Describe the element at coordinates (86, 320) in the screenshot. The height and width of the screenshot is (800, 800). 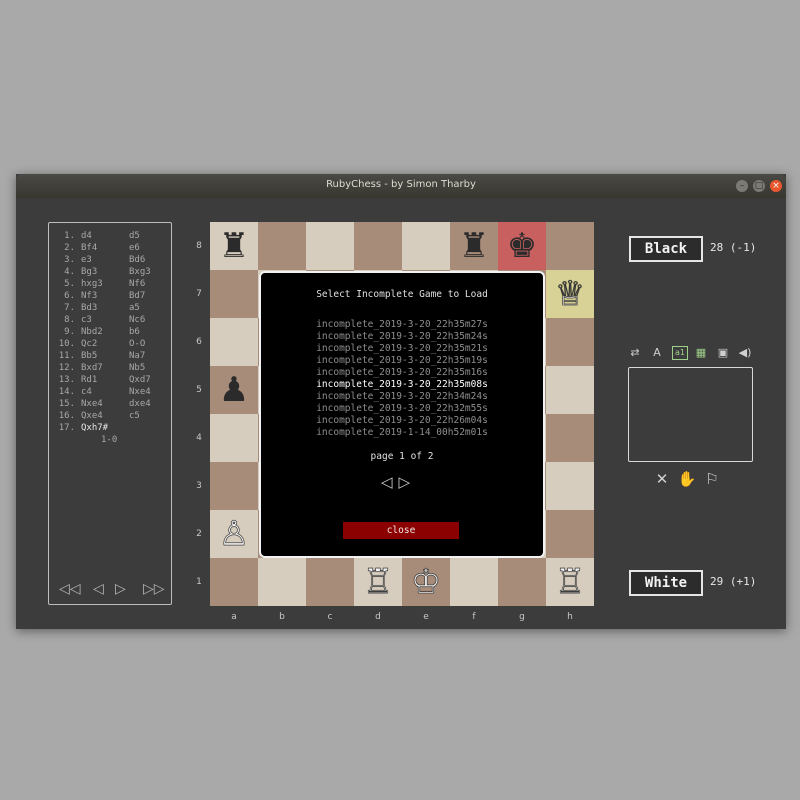
I see `white-move: c3` at that location.